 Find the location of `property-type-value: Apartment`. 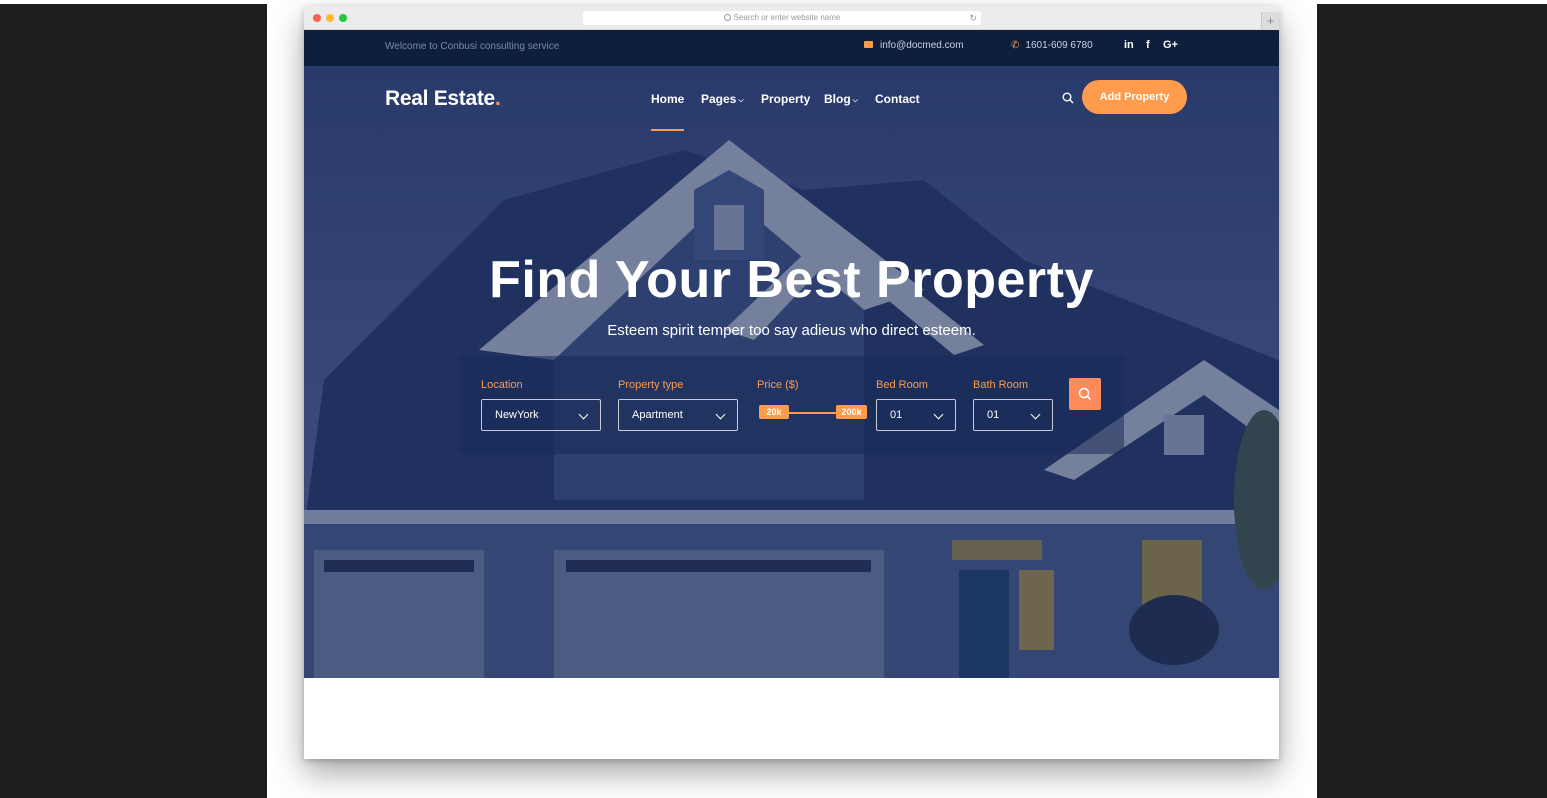

property-type-value: Apartment is located at coordinates (657, 415).